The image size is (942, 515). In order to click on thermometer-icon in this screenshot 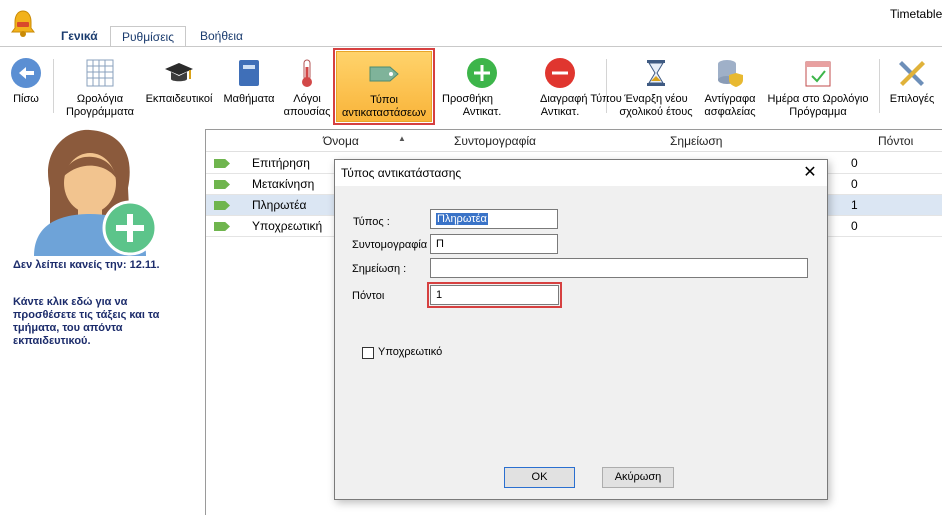, I will do `click(307, 73)`.